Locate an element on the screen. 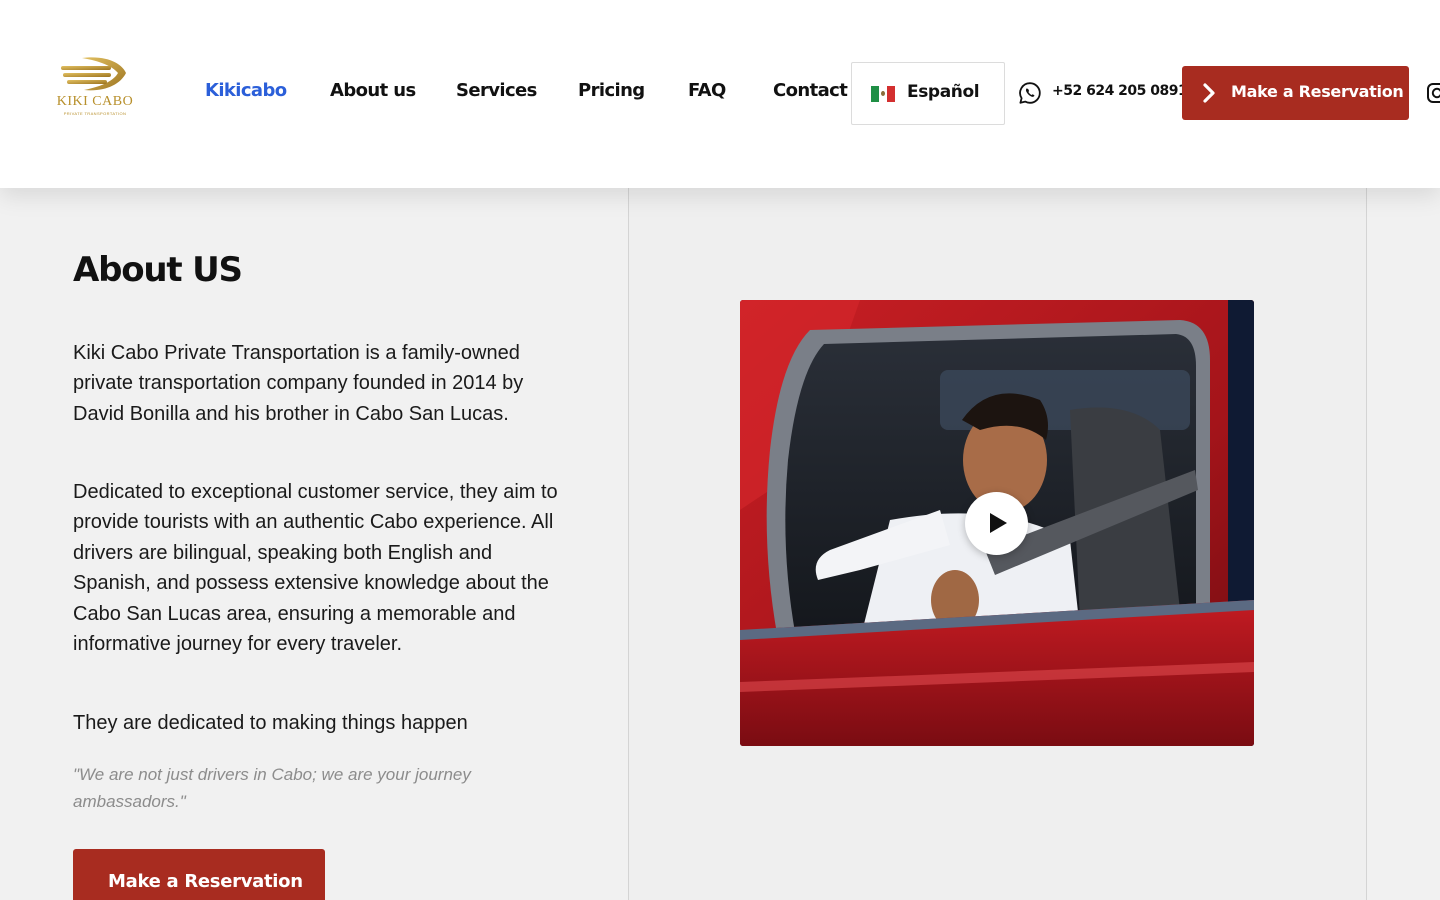 Image resolution: width=1440 pixels, height=900 pixels. instagram-icon is located at coordinates (1433, 93).